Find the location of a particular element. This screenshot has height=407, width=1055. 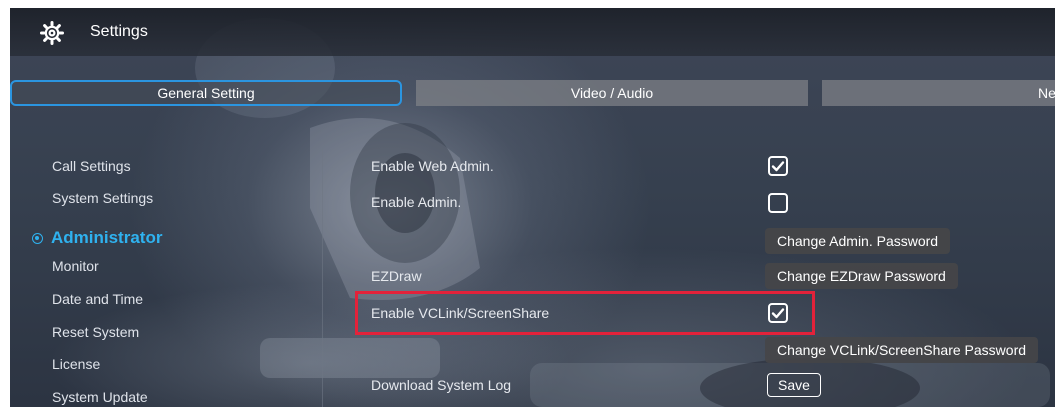

ezdraw-label: EZDraw is located at coordinates (396, 276).